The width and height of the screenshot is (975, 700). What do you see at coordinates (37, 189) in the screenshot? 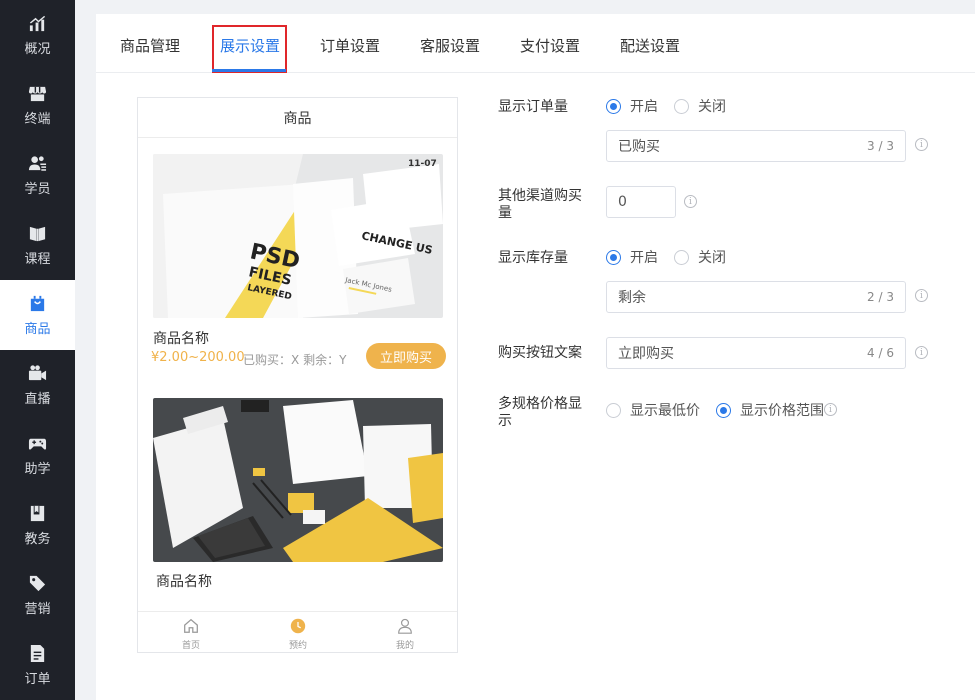
I see `sidebar-item-label: 学员` at bounding box center [37, 189].